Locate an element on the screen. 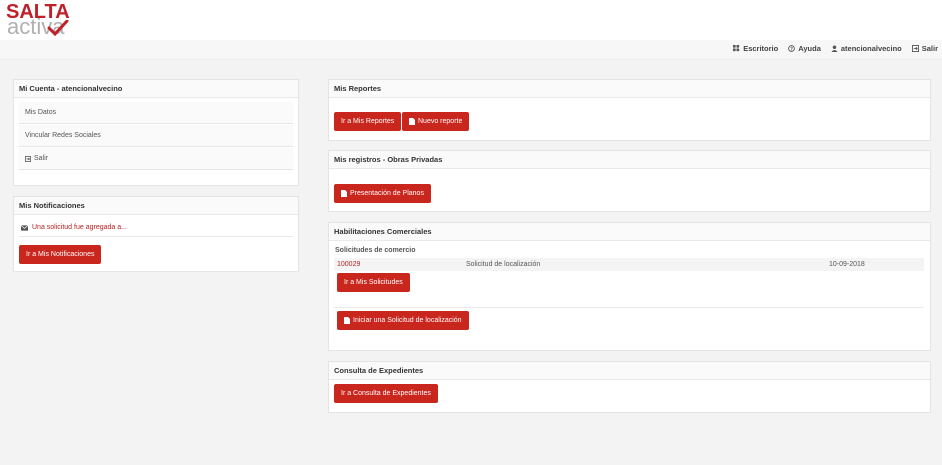 The height and width of the screenshot is (465, 942). user-icon is located at coordinates (834, 48).